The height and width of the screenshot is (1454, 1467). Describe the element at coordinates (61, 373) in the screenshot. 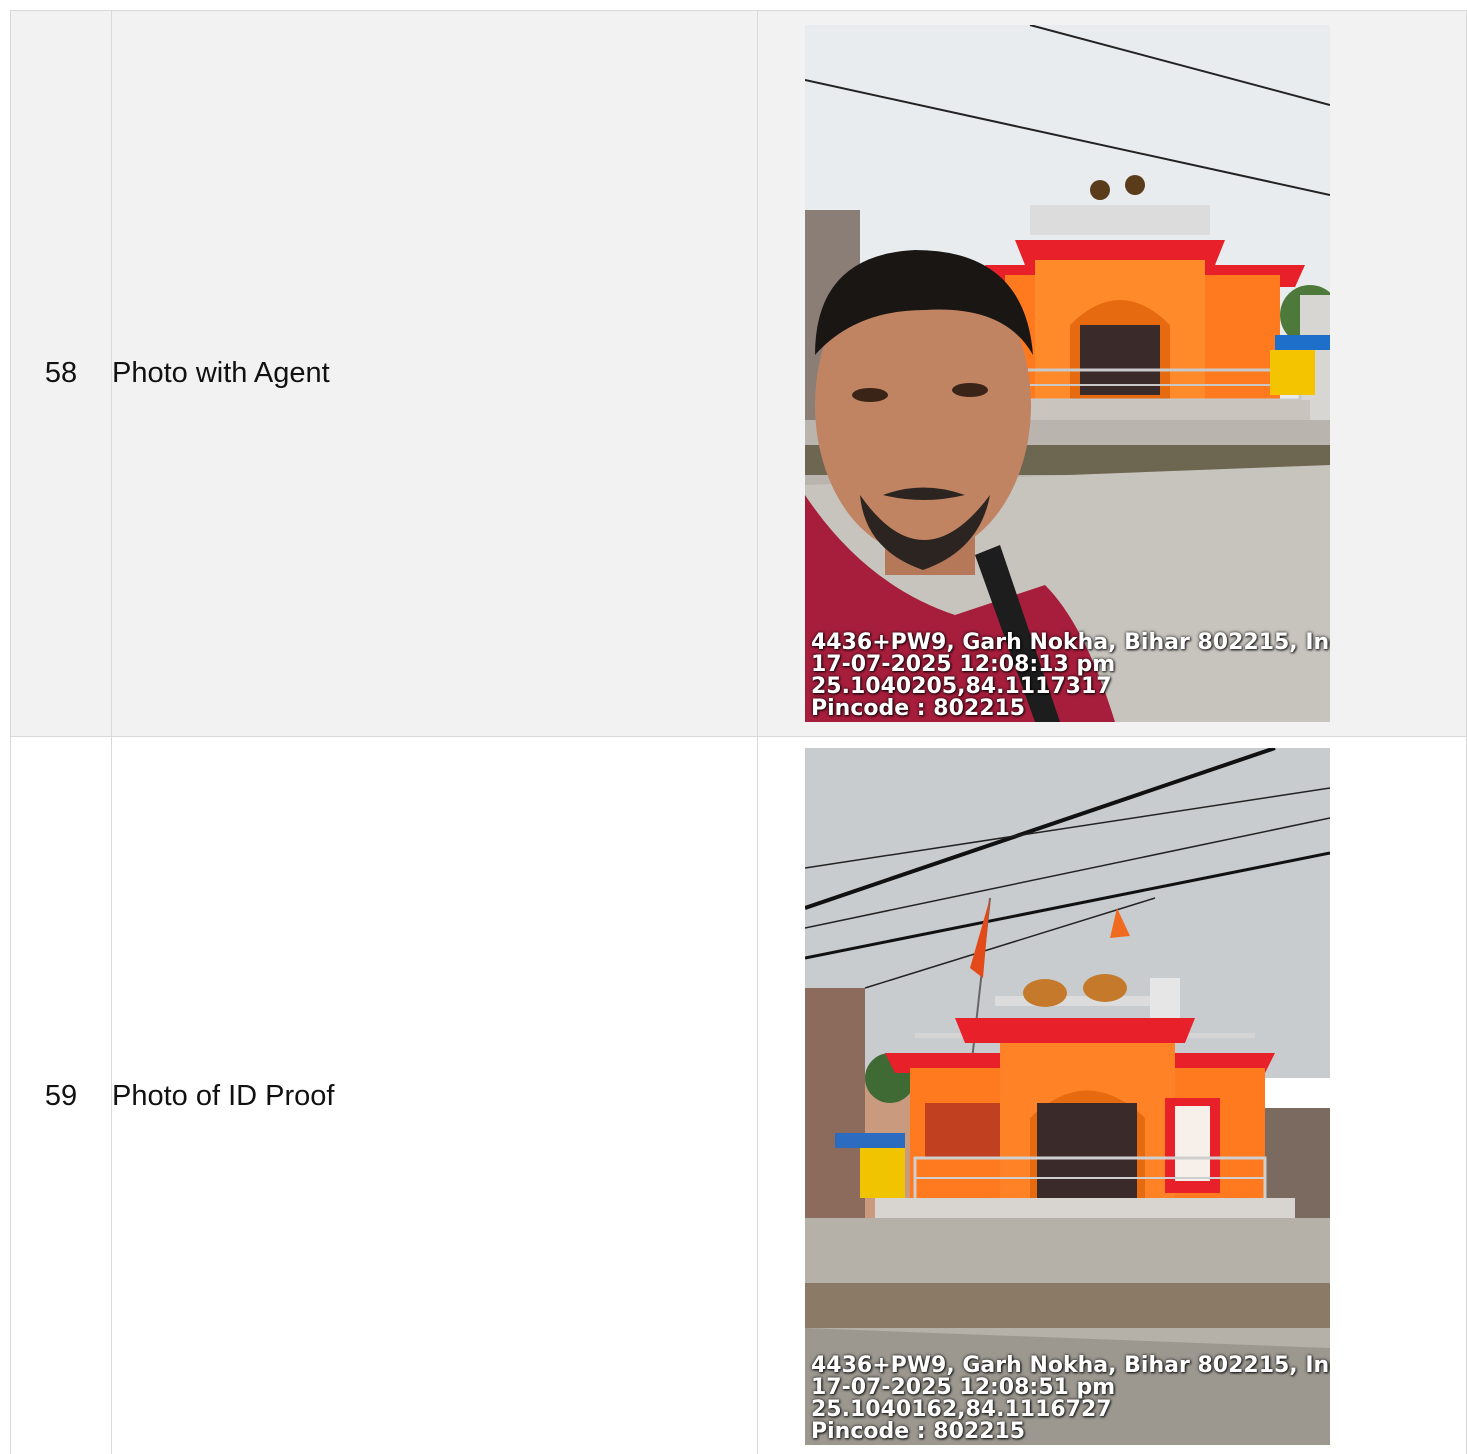

I see `row-number: 58` at that location.